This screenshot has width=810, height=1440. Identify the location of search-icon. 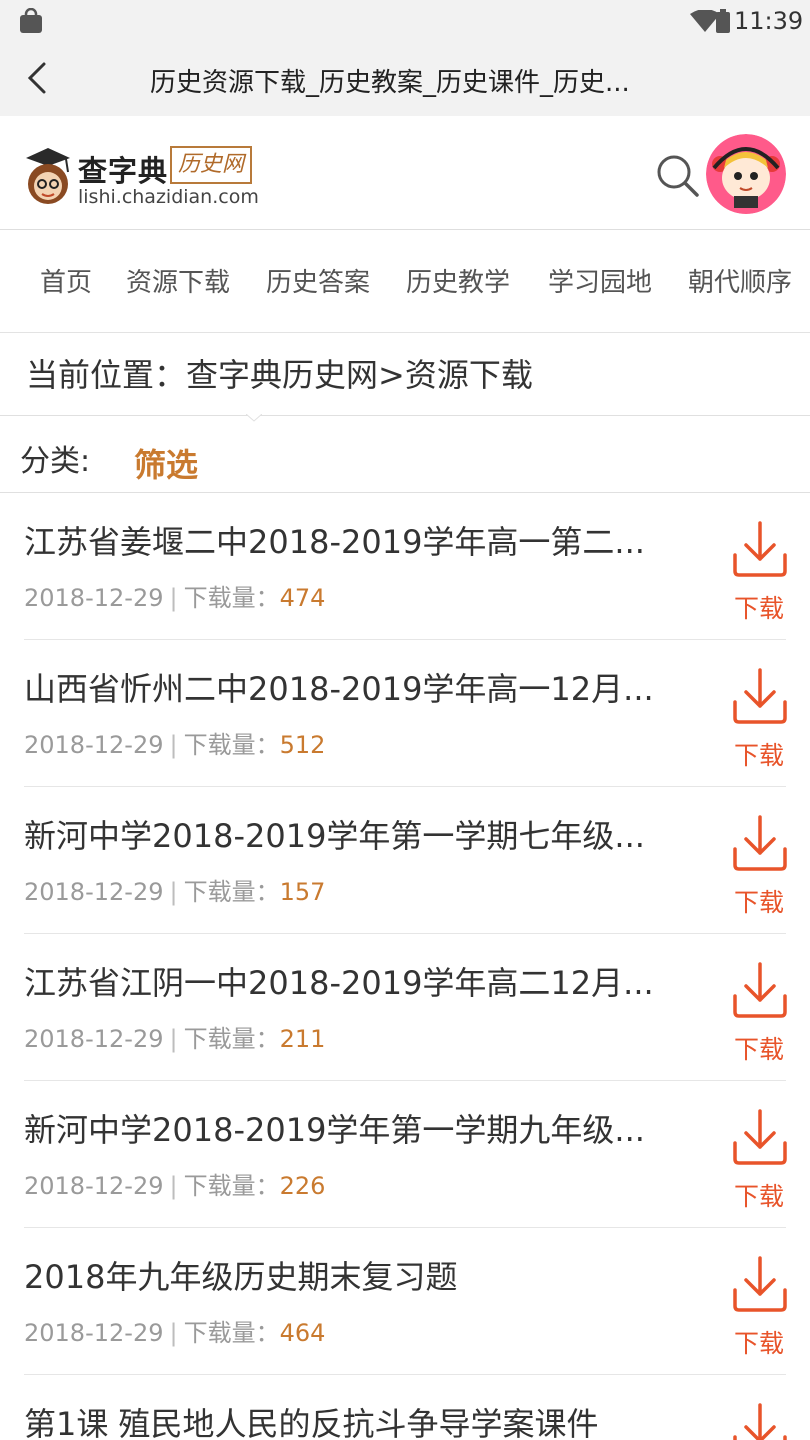
(678, 176).